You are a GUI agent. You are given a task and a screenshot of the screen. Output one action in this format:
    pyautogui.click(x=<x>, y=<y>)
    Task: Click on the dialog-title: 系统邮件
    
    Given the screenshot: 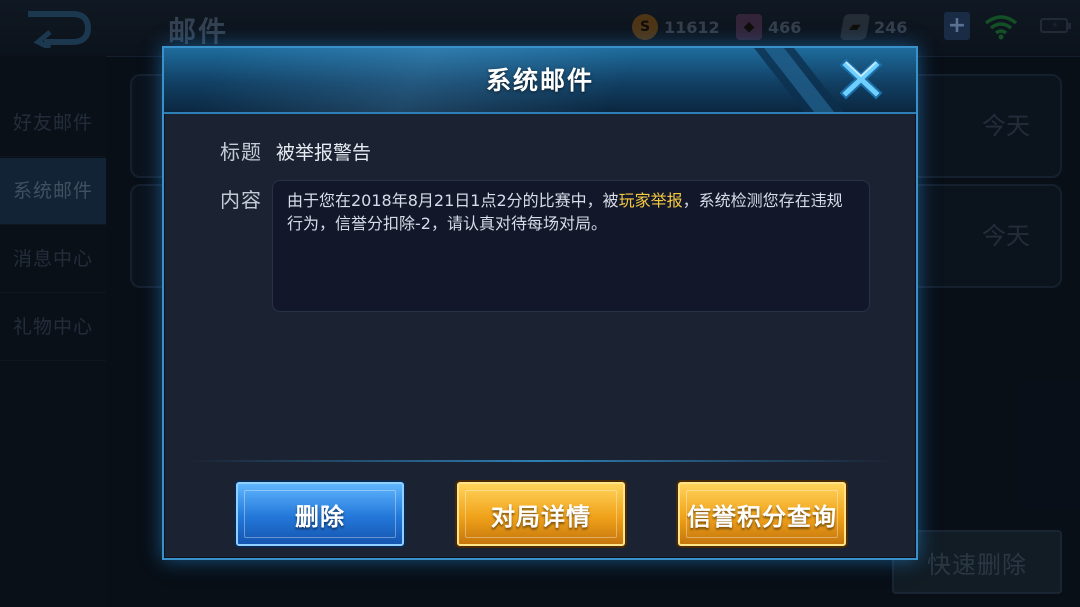 What is the action you would take?
    pyautogui.click(x=539, y=80)
    